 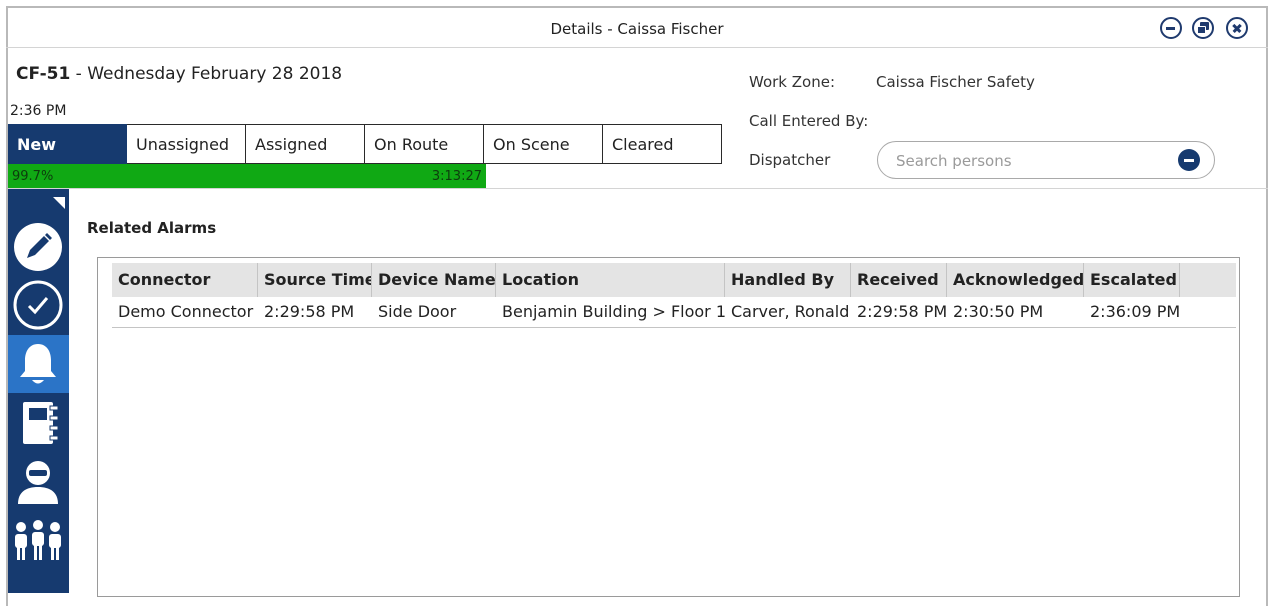 I want to click on column-header-connector: Connector, so click(x=185, y=280).